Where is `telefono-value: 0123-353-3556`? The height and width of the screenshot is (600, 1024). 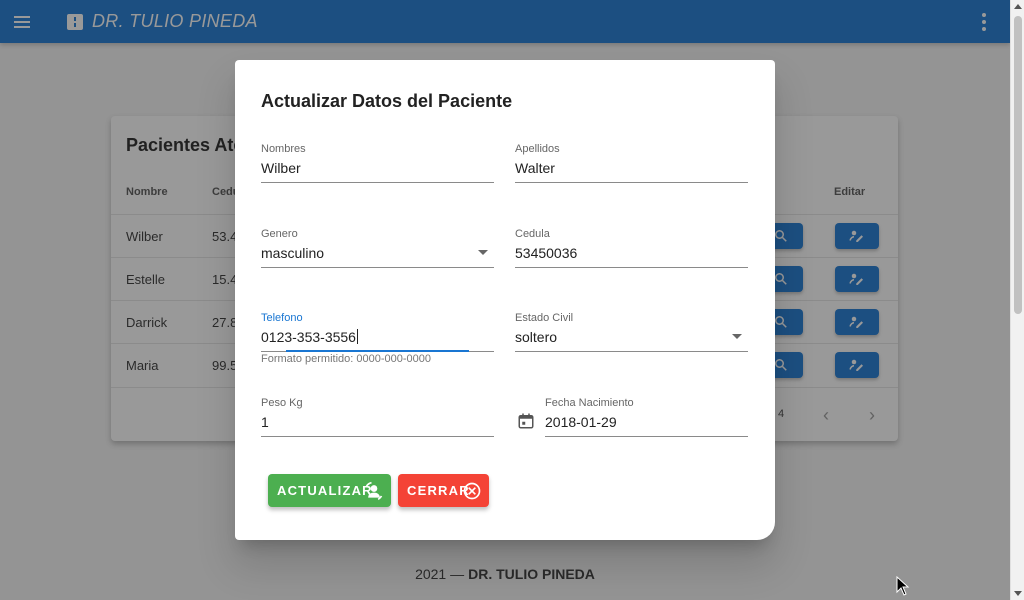
telefono-value: 0123-353-3556 is located at coordinates (309, 337).